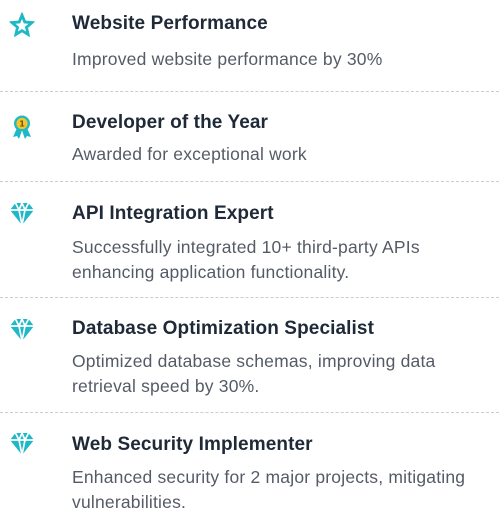 This screenshot has height=522, width=499. What do you see at coordinates (192, 444) in the screenshot?
I see `achievement-title: Web Security Implementer` at bounding box center [192, 444].